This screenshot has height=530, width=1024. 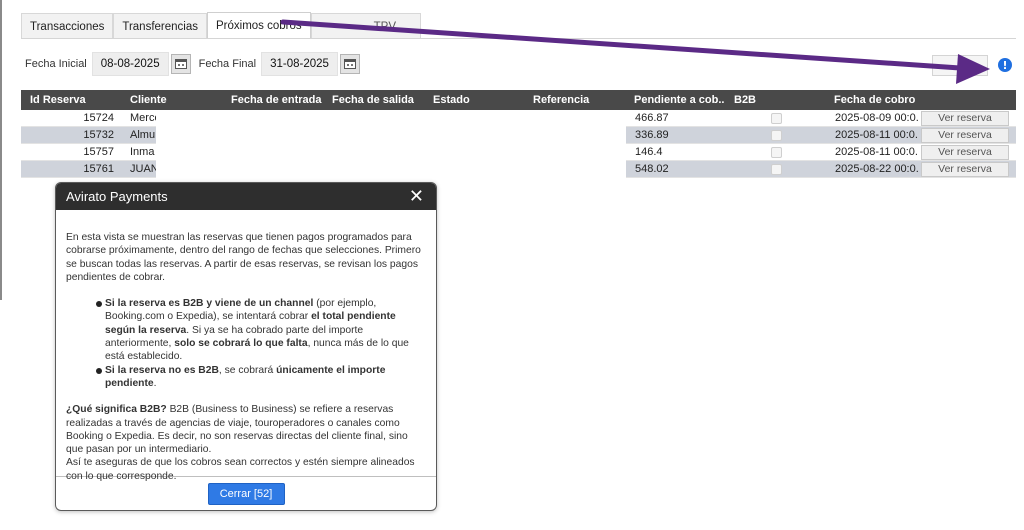 I want to click on column-header: Id Reserva, so click(x=71, y=100).